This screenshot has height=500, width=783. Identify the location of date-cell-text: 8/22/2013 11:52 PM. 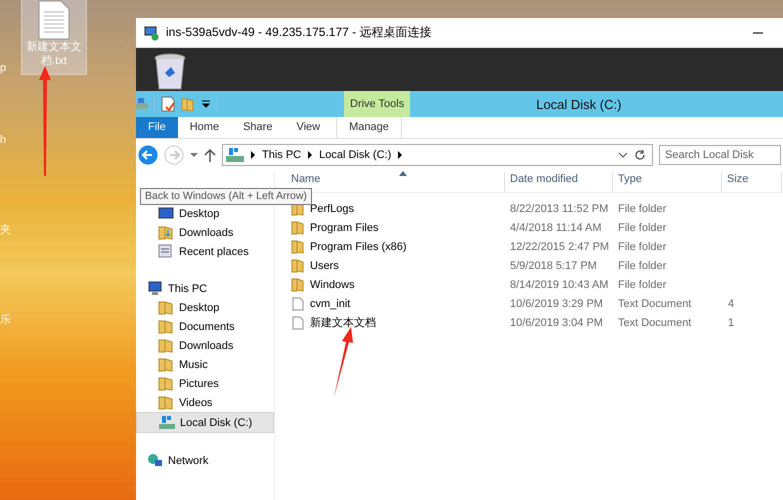
(559, 208).